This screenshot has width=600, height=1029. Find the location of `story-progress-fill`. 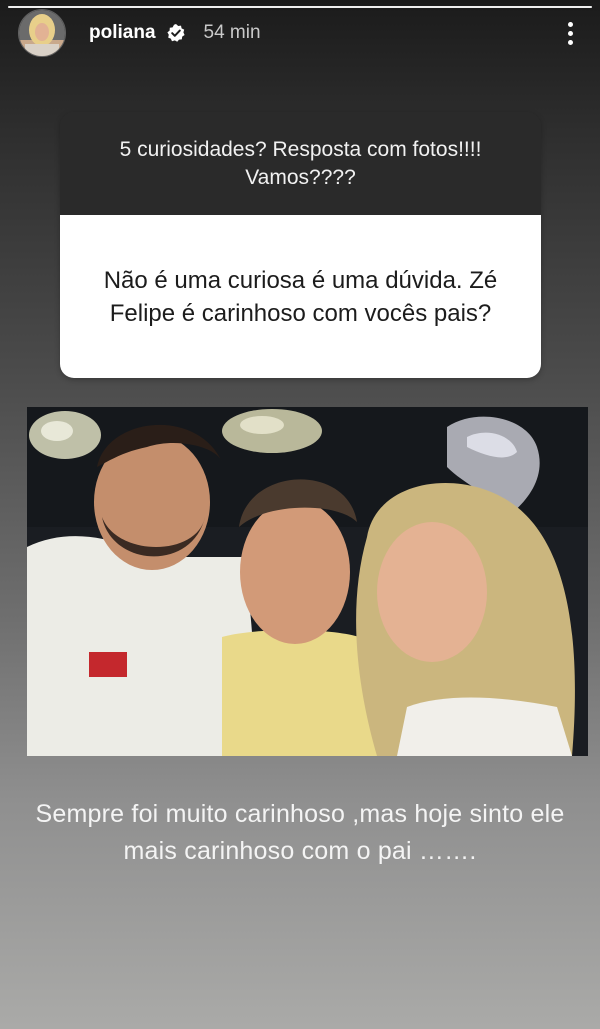

story-progress-fill is located at coordinates (300, 7).